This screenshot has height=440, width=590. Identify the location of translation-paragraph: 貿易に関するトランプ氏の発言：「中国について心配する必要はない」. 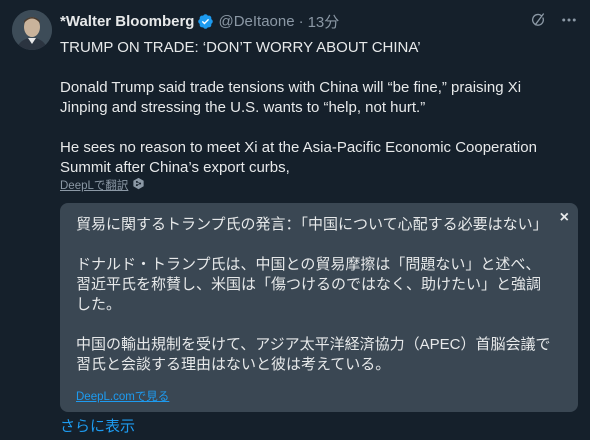
(312, 224).